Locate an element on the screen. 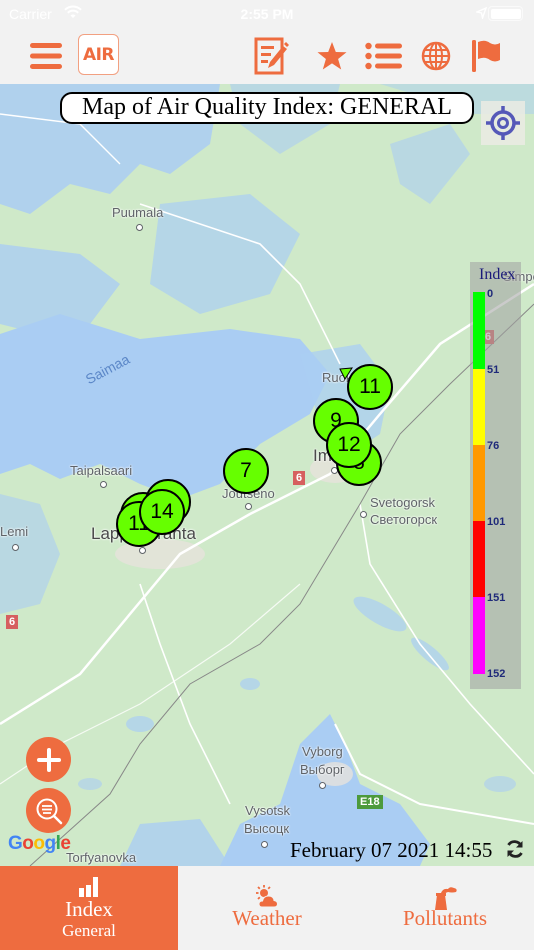 The height and width of the screenshot is (950, 534). favorites-button is located at coordinates (332, 56).